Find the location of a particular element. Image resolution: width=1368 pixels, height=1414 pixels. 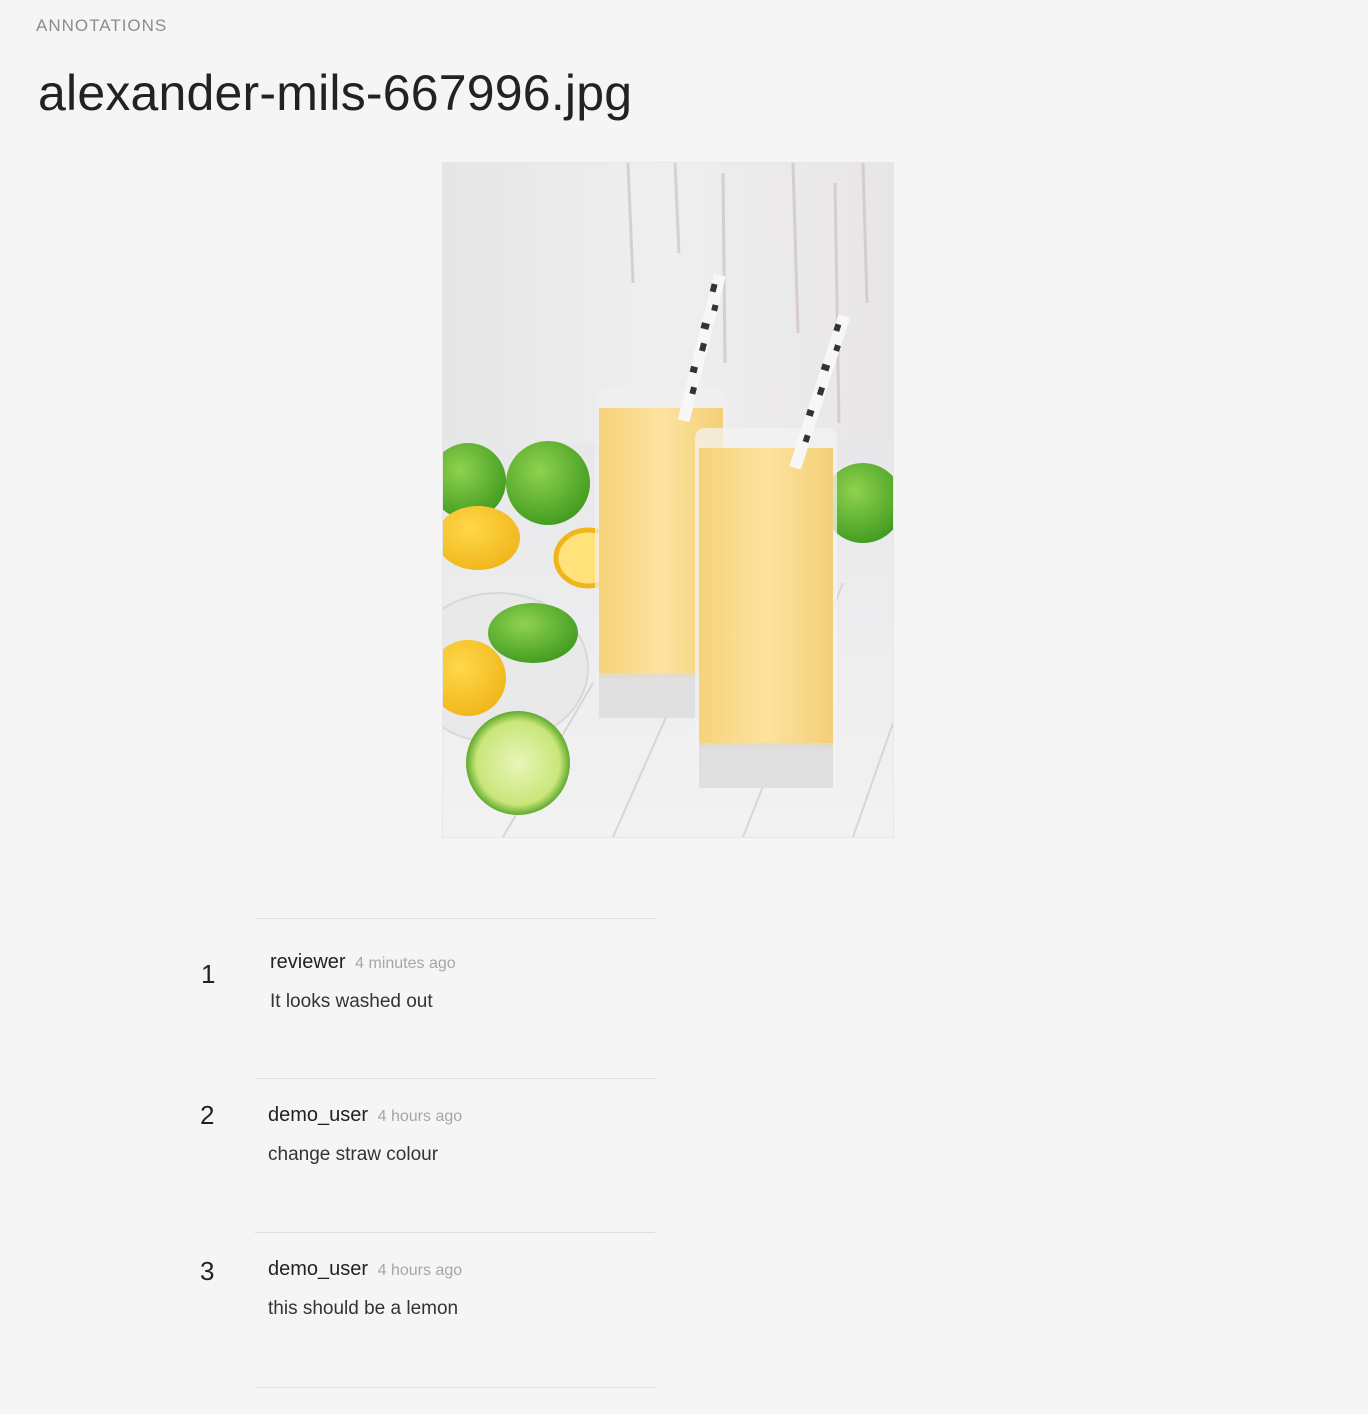

page-title: alexander-mils-667996.jpg is located at coordinates (335, 93).